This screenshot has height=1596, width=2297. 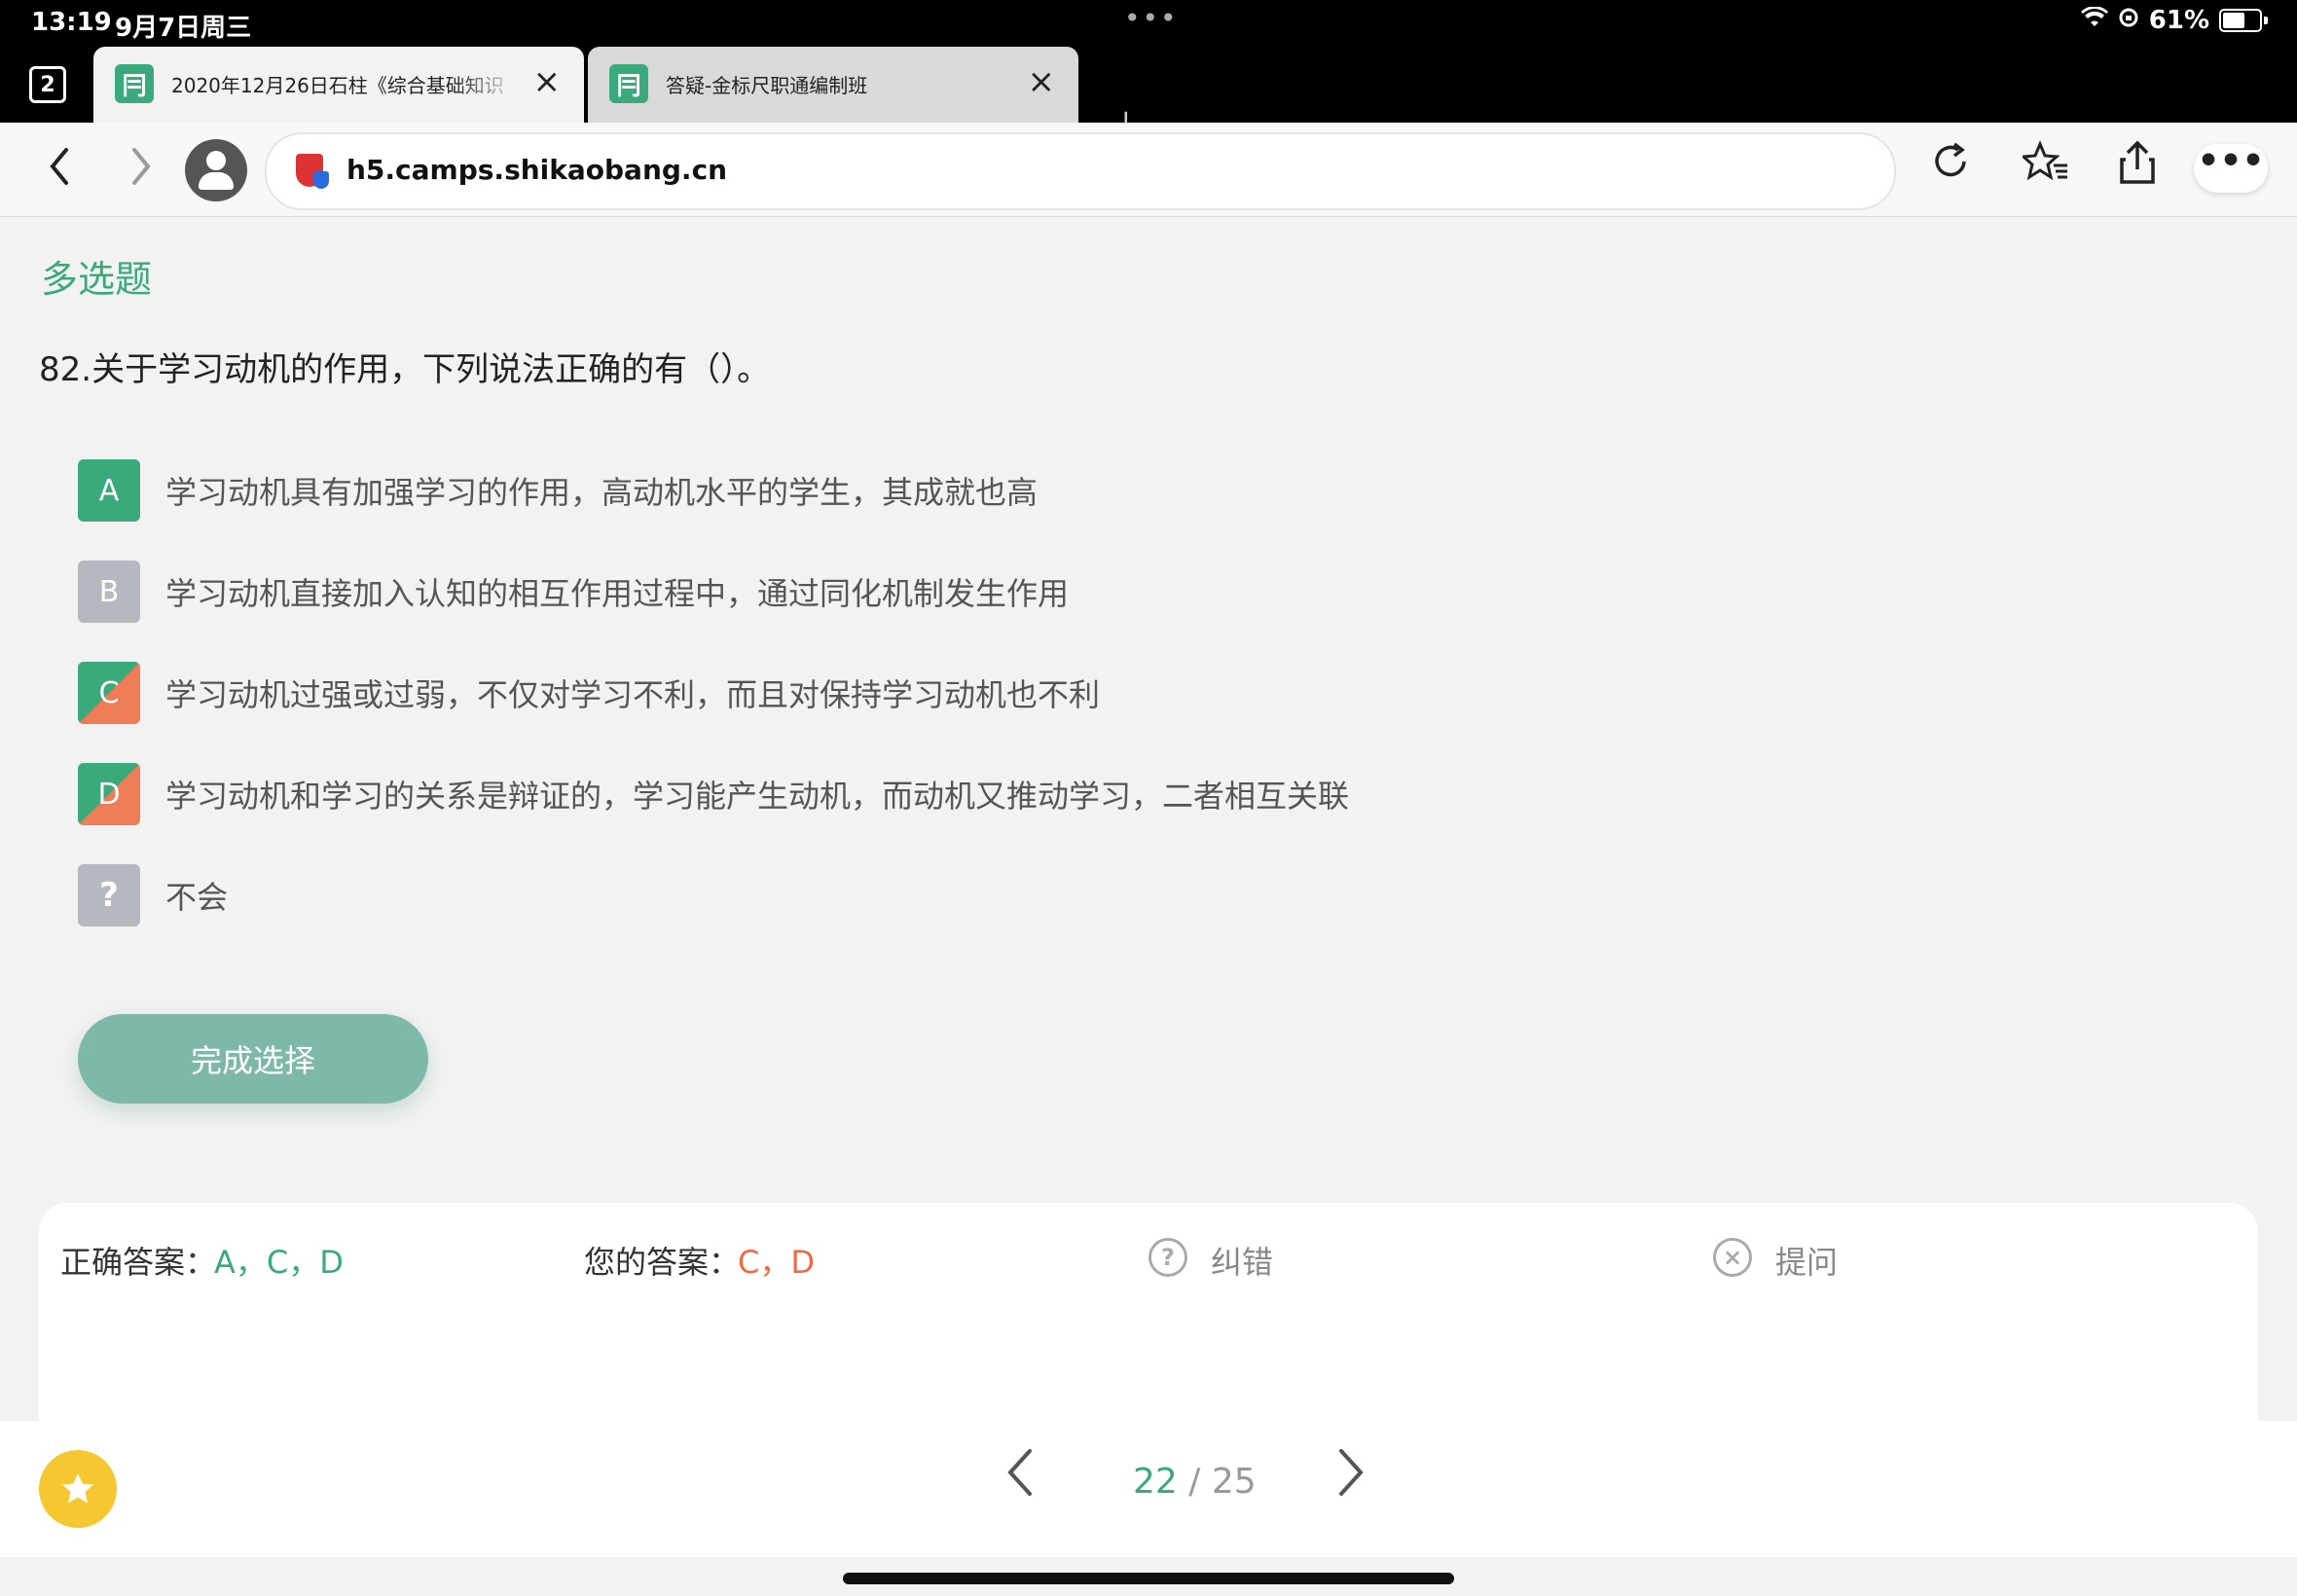 I want to click on option-text: 学习动机具有加强学习的作用，高动机水平的学生，其成就也高, so click(x=602, y=492).